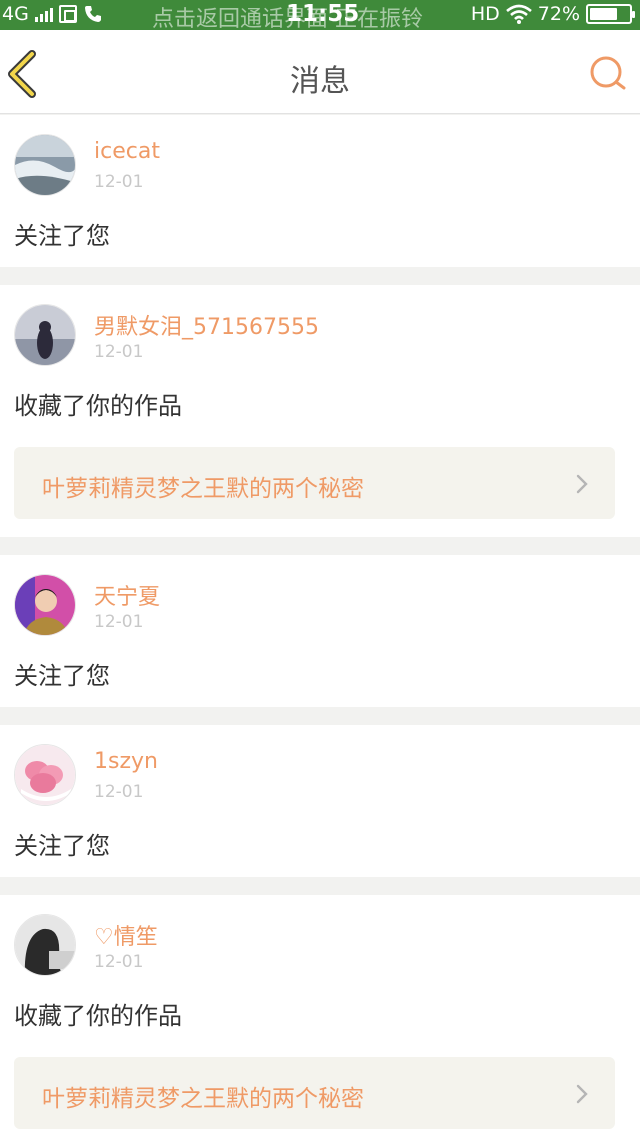 The width and height of the screenshot is (640, 1144). Describe the element at coordinates (127, 595) in the screenshot. I see `username: 天宁夏` at that location.